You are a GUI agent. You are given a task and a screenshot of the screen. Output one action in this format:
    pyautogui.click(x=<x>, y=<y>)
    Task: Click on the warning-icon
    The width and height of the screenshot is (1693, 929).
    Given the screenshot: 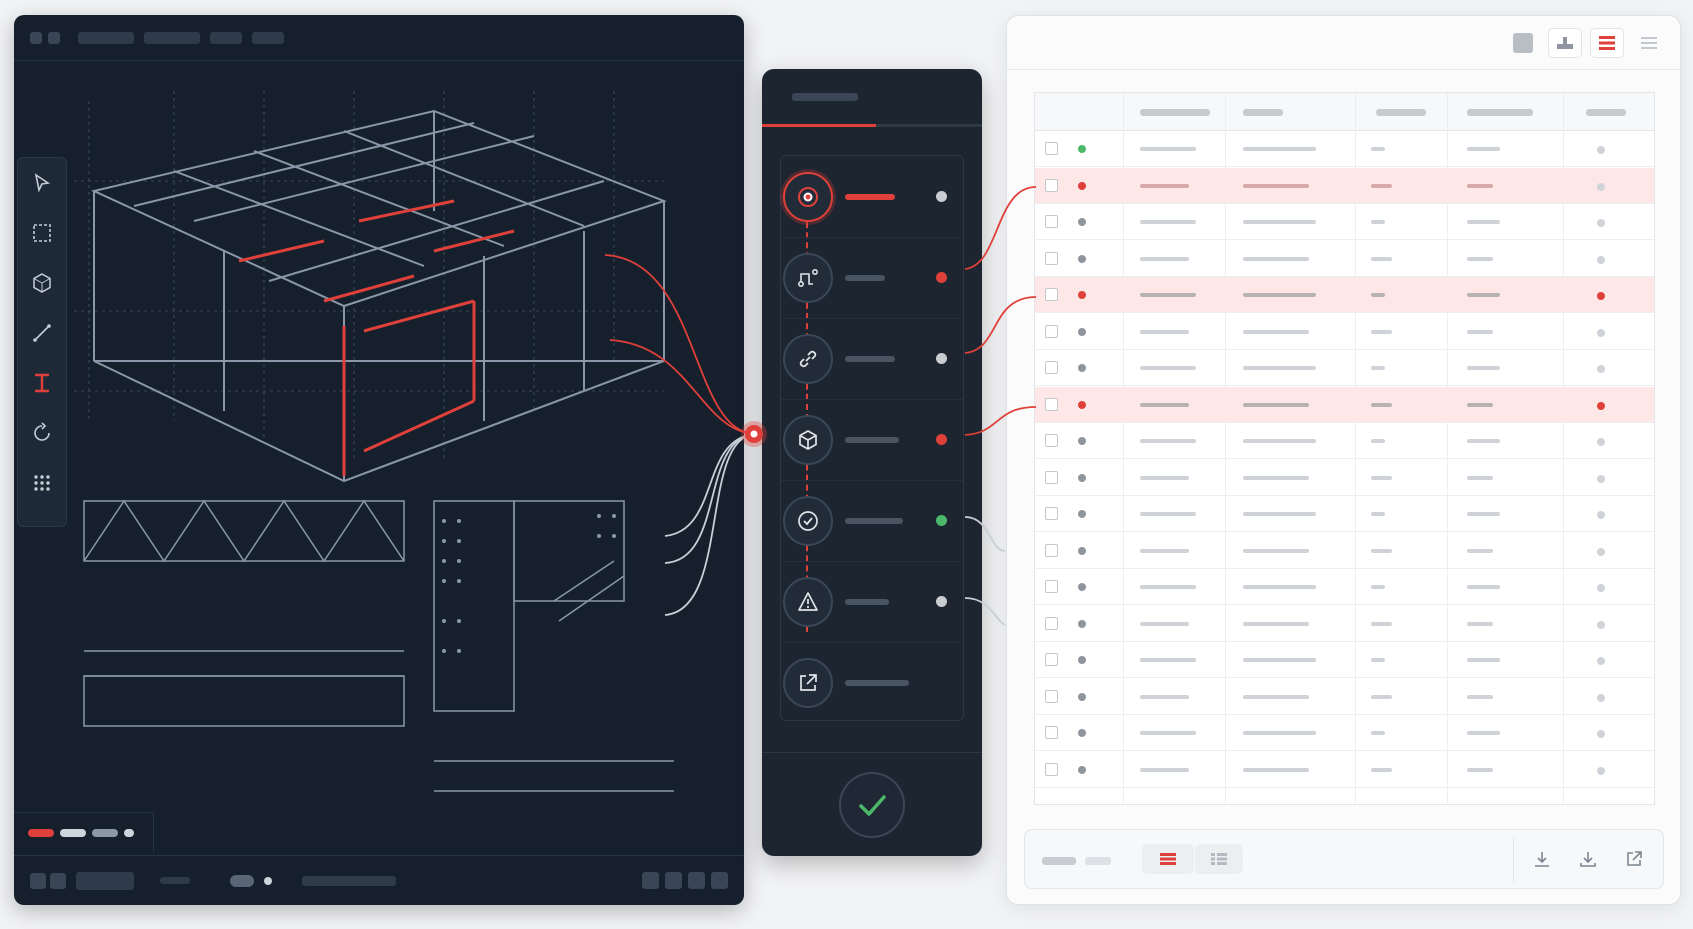 What is the action you would take?
    pyautogui.click(x=808, y=601)
    